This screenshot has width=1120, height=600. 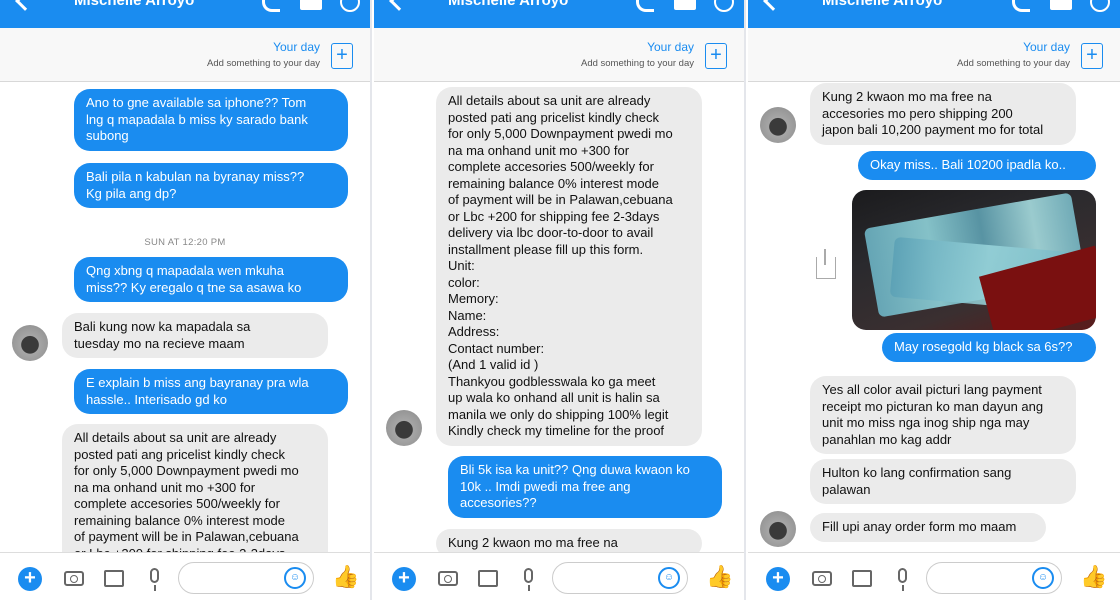 I want to click on message-timestamp: SUN AT 12:20 PM, so click(x=185, y=242).